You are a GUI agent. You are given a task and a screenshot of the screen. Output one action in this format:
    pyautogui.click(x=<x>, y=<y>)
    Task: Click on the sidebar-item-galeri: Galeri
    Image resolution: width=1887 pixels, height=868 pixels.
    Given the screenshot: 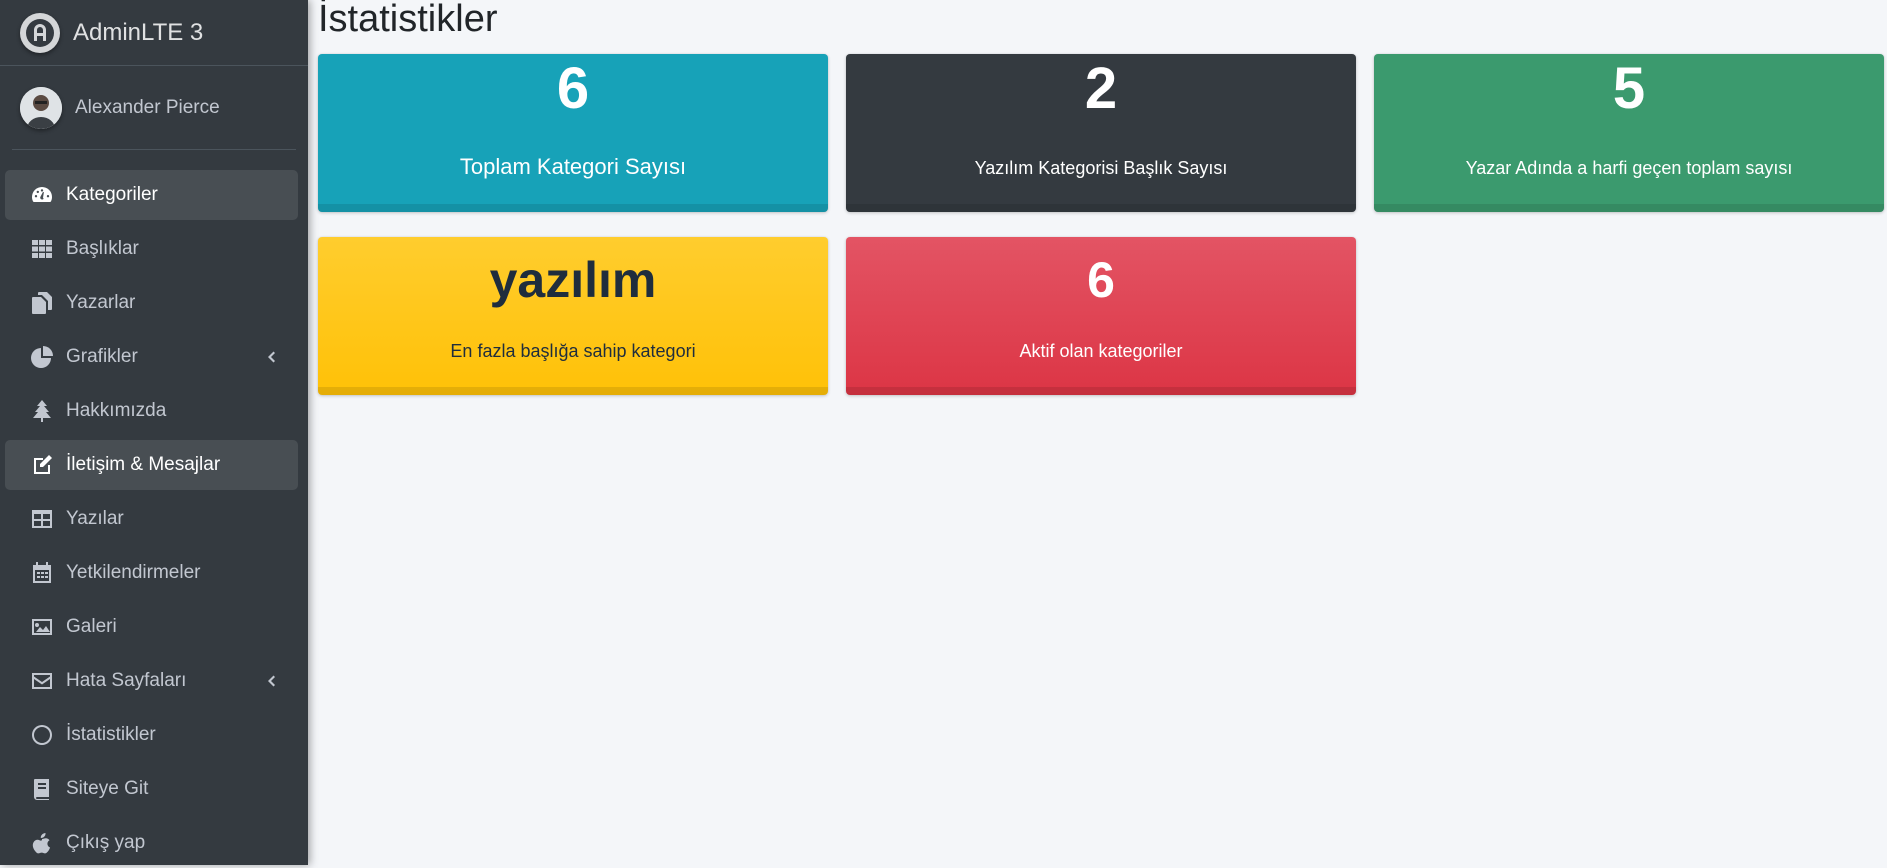 What is the action you would take?
    pyautogui.click(x=151, y=627)
    